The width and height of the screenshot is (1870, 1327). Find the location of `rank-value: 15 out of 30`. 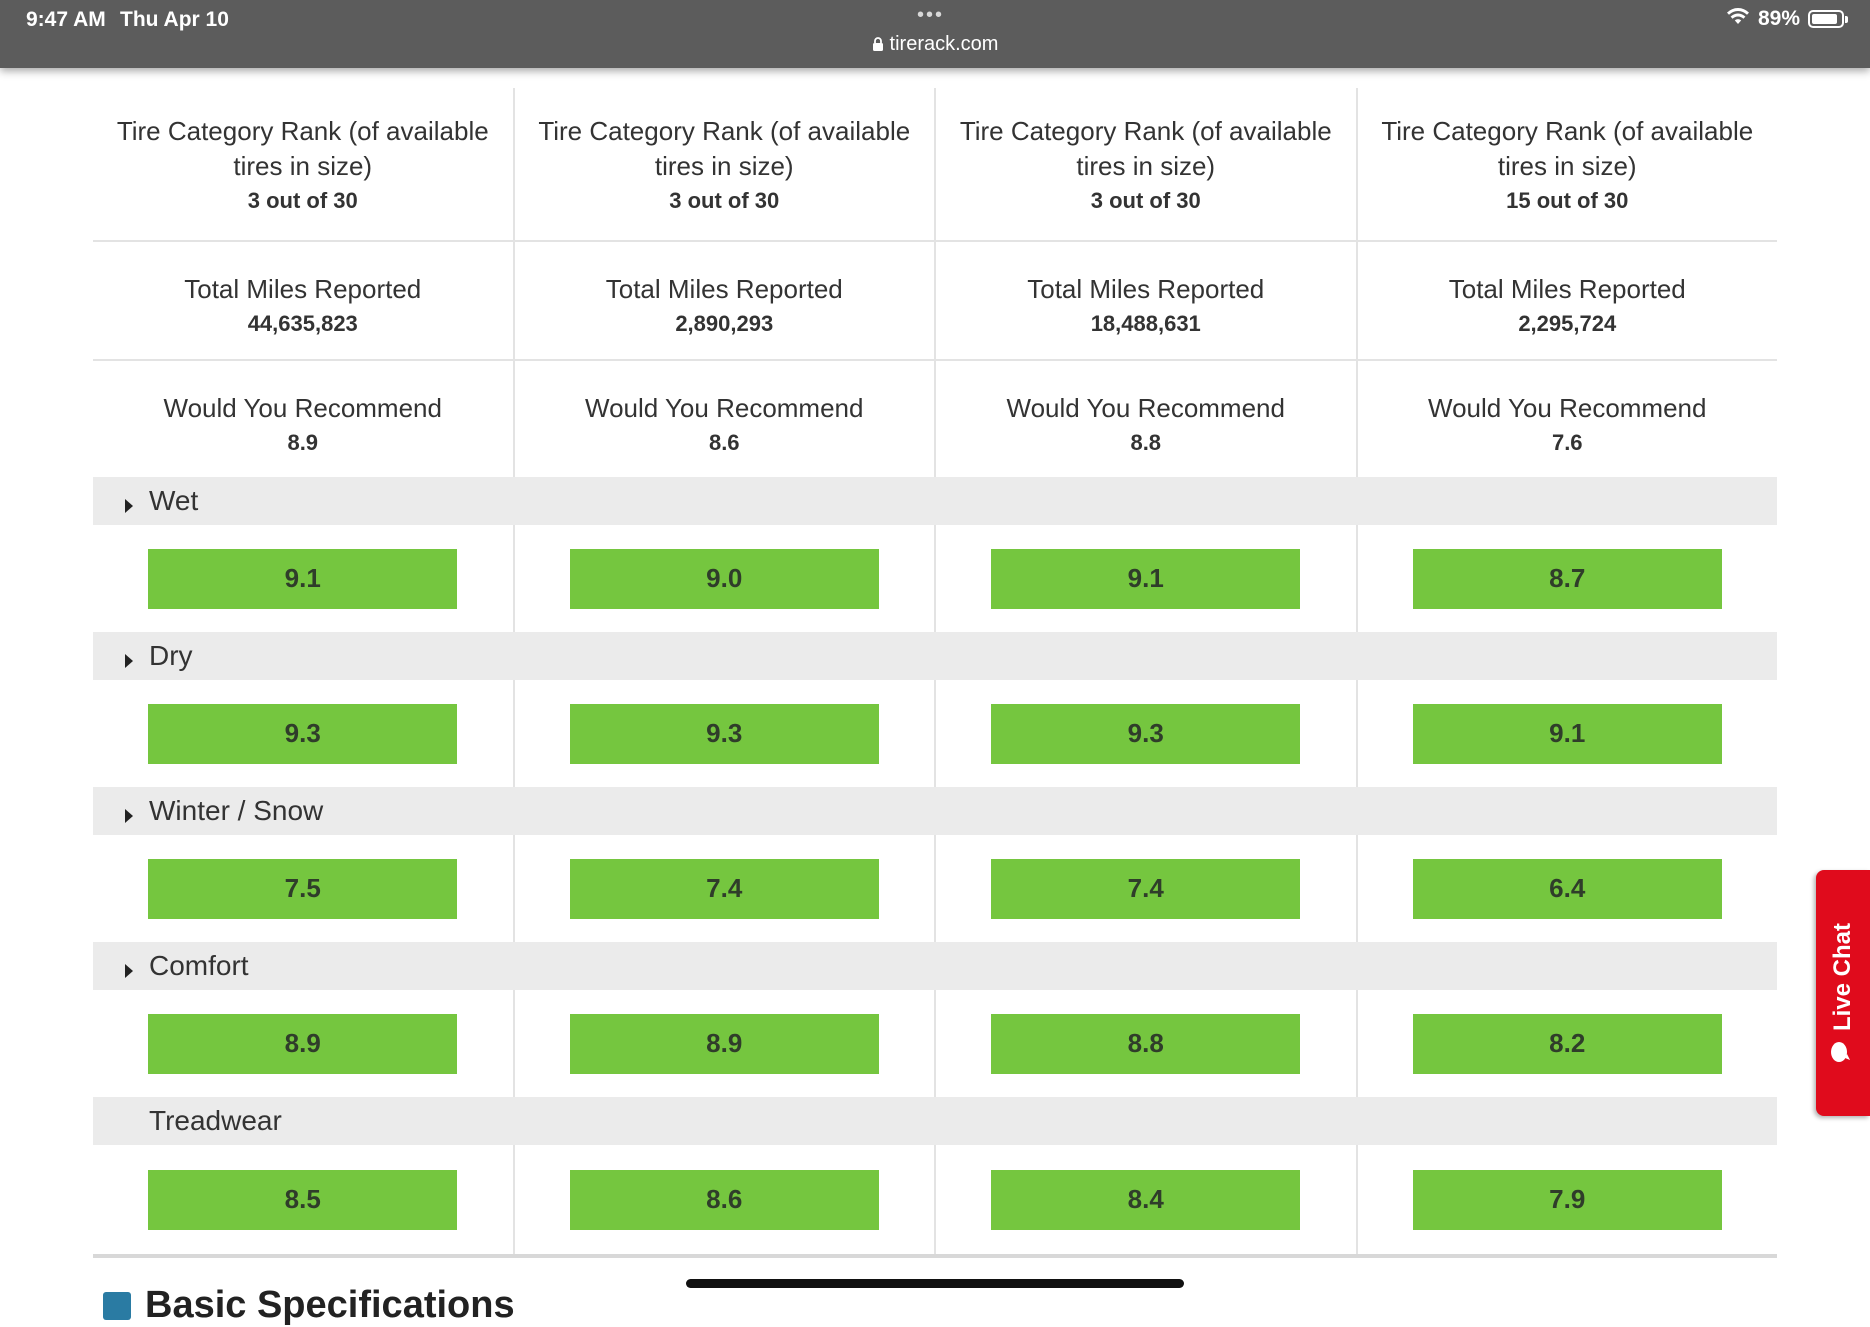

rank-value: 15 out of 30 is located at coordinates (1567, 200).